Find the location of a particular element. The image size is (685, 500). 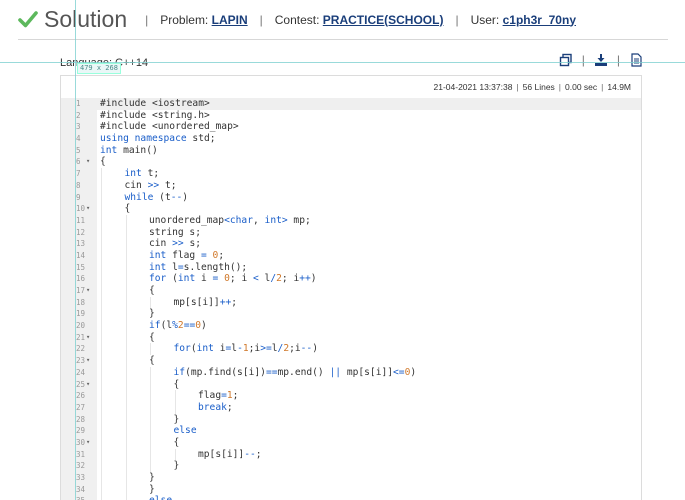

code-text: mp[s[i]]--; is located at coordinates (230, 454).